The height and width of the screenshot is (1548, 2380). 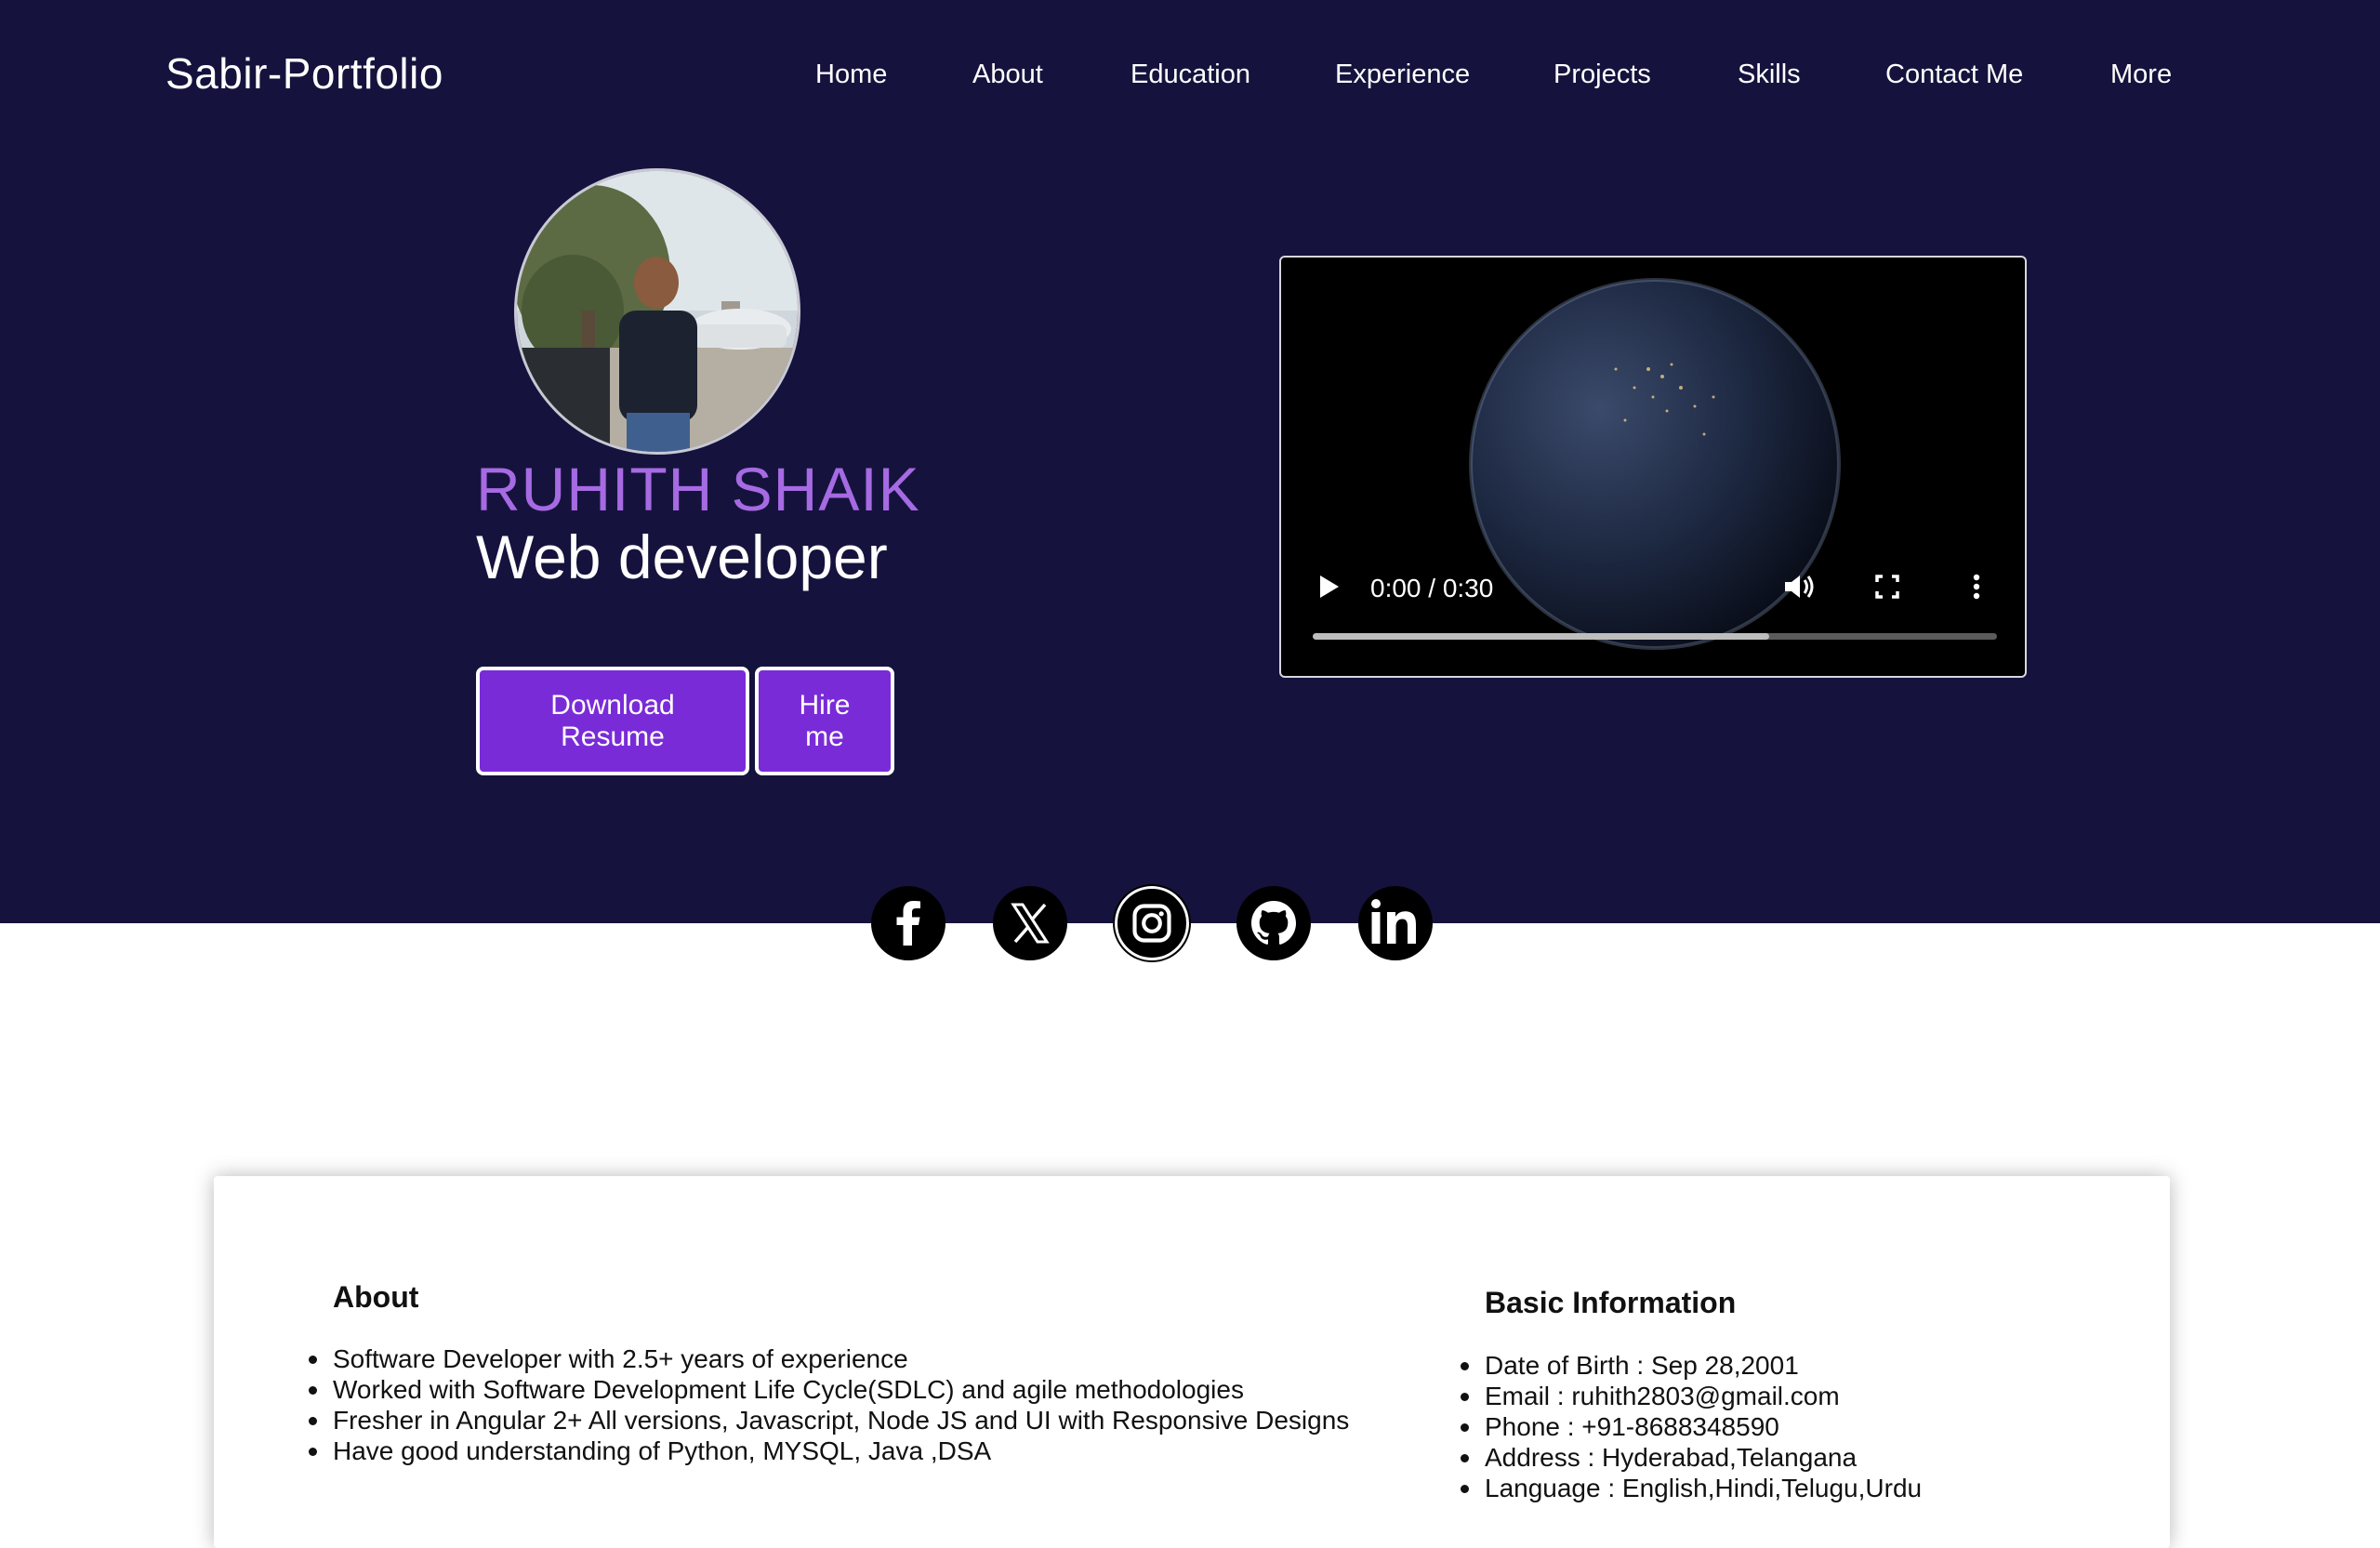 What do you see at coordinates (698, 489) in the screenshot?
I see `profile-name: RUHITH SHAIK` at bounding box center [698, 489].